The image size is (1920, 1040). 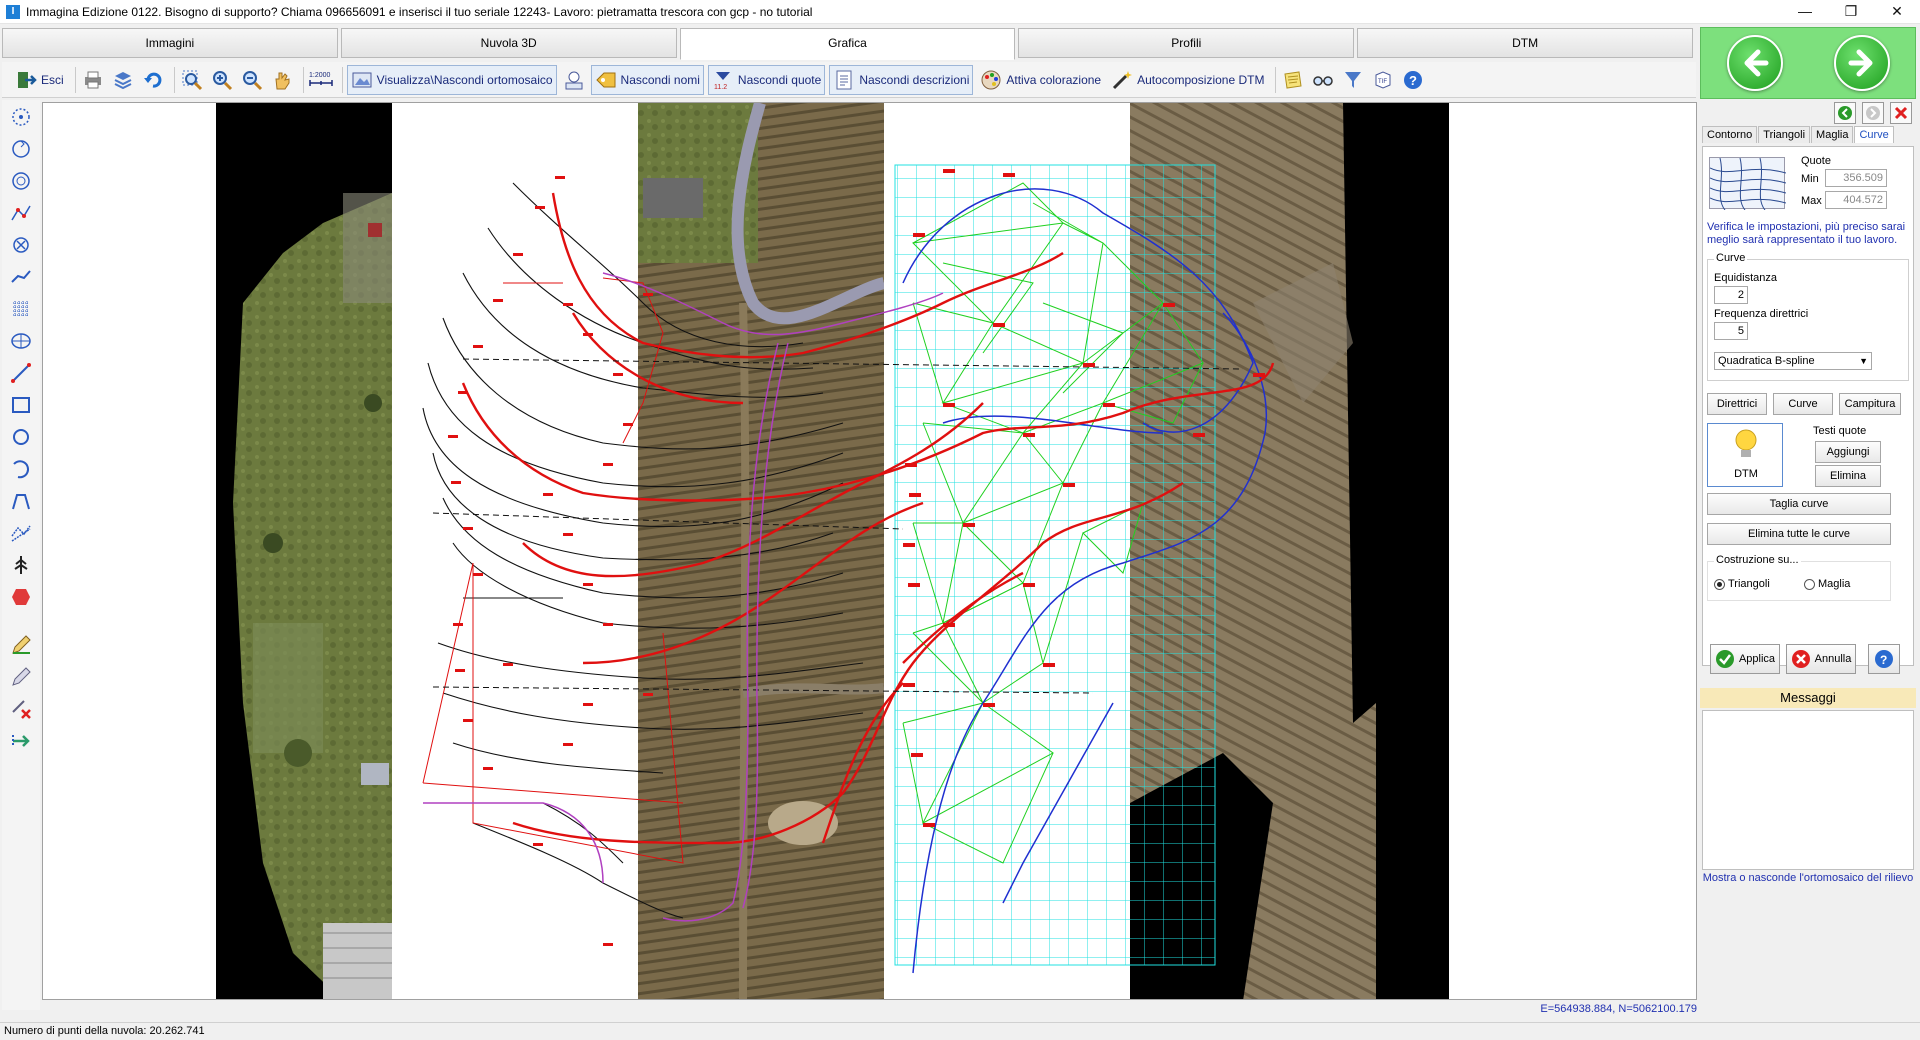 What do you see at coordinates (21, 677) in the screenshot?
I see `tool-erase` at bounding box center [21, 677].